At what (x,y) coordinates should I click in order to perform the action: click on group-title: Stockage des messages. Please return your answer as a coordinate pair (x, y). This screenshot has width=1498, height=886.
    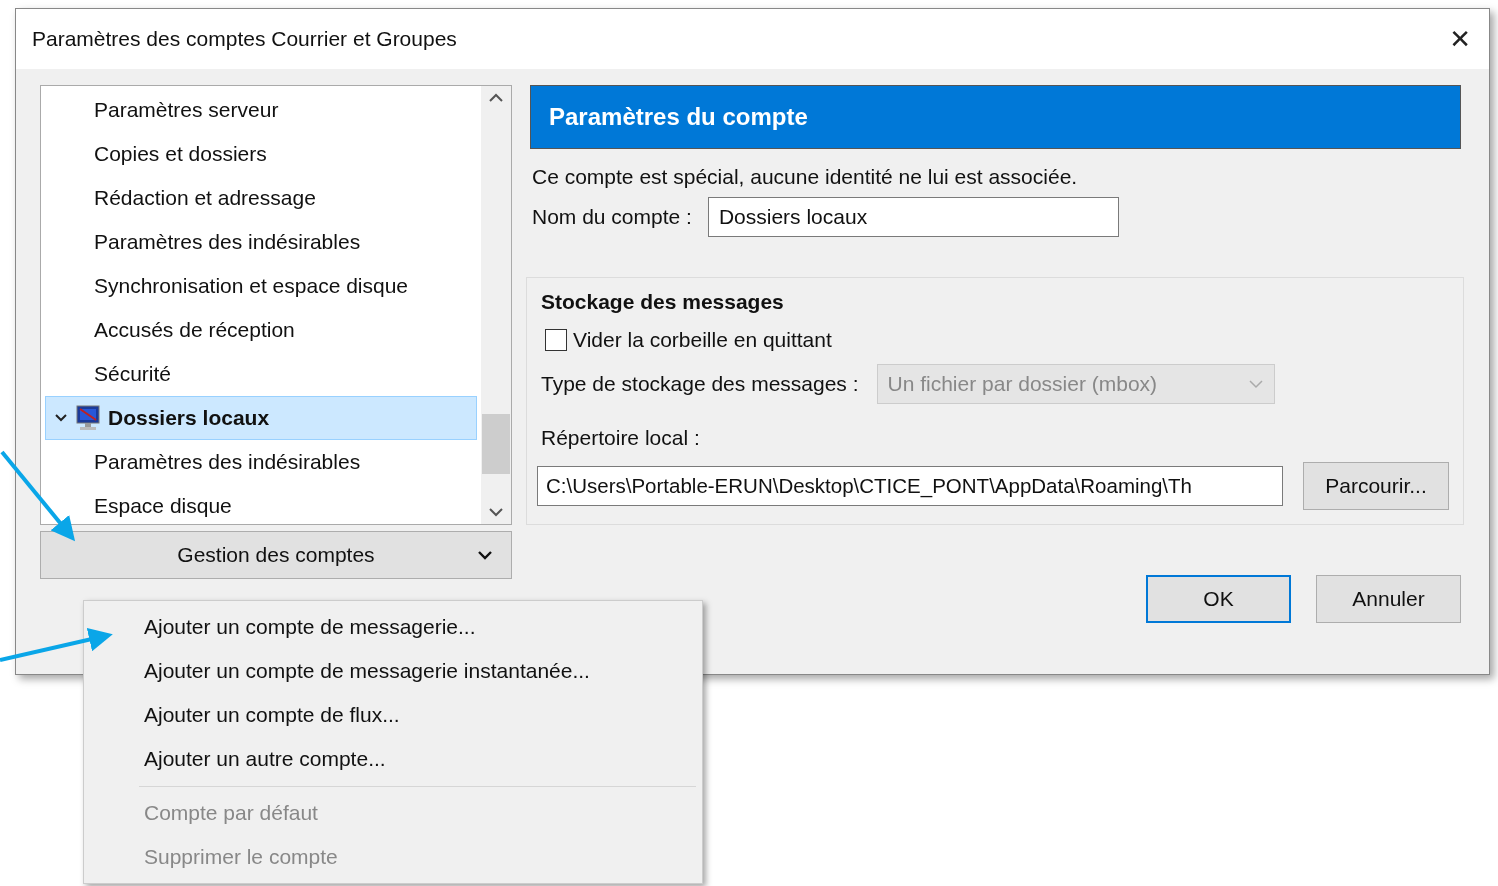
    Looking at the image, I should click on (663, 302).